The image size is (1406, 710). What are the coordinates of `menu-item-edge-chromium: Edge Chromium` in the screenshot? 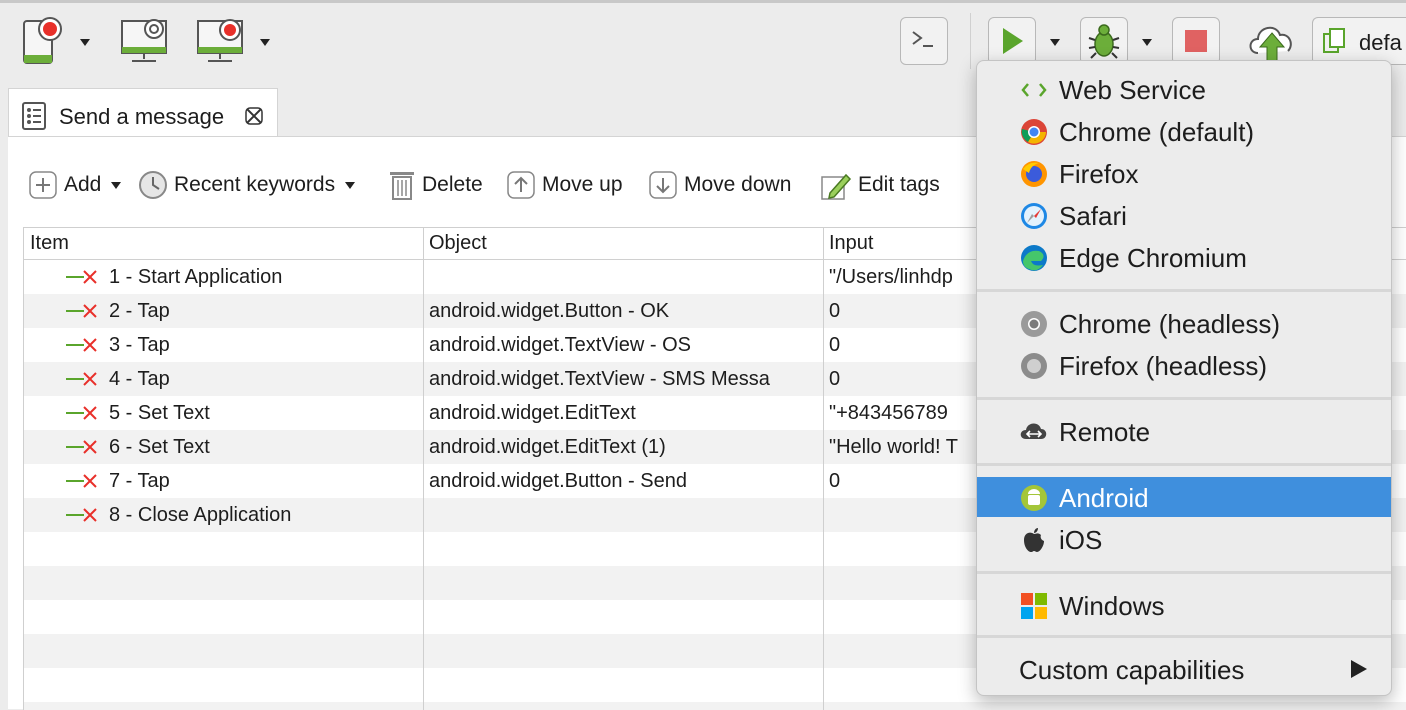 It's located at (1184, 257).